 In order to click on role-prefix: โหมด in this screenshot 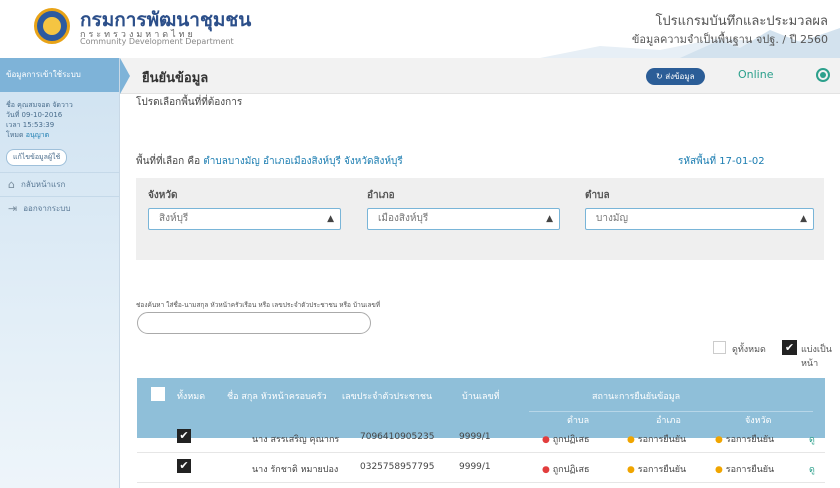, I will do `click(15, 135)`.